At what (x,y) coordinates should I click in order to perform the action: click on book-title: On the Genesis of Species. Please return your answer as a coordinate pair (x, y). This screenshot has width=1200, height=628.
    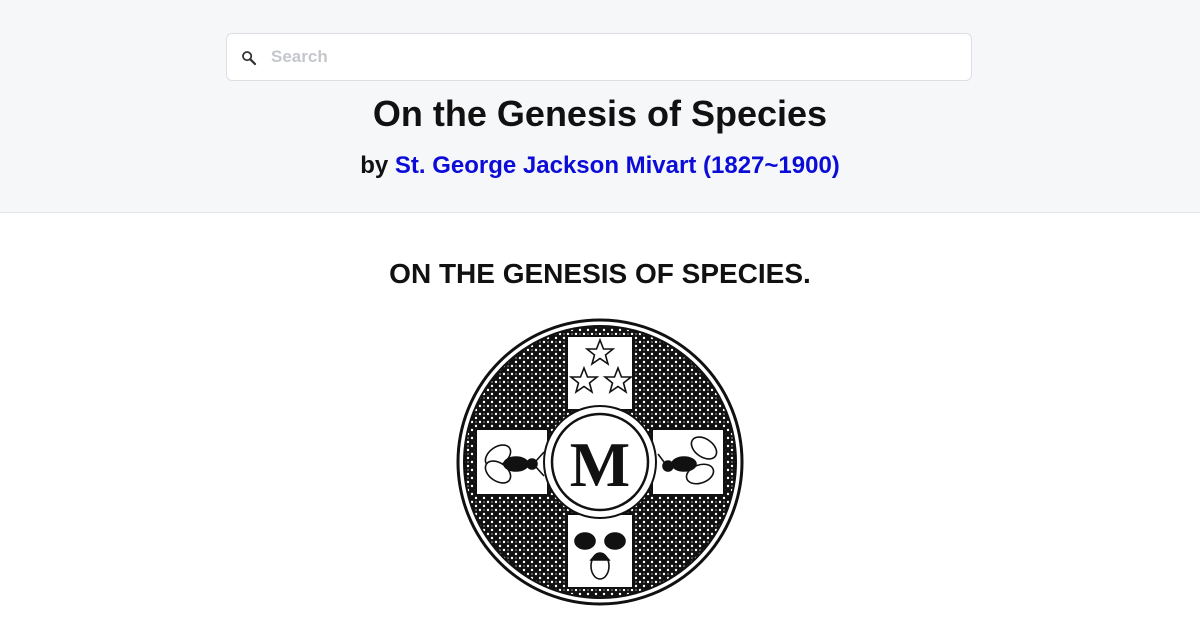
    Looking at the image, I should click on (600, 113).